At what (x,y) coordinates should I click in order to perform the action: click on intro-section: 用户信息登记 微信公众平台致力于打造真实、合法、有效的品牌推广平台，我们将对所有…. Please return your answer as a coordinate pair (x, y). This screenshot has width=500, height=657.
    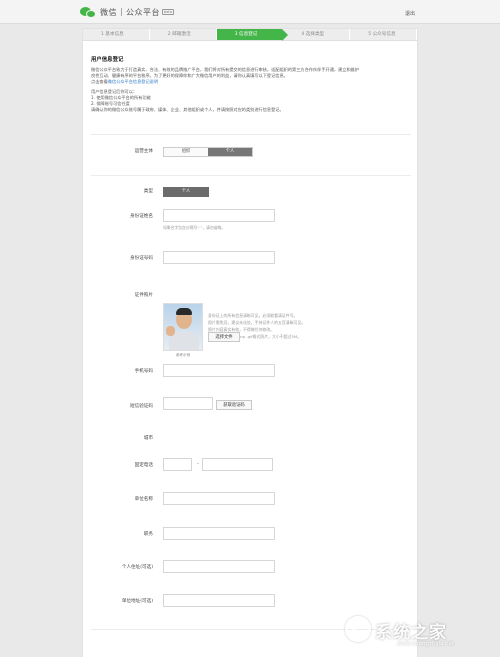
    Looking at the image, I should click on (251, 84).